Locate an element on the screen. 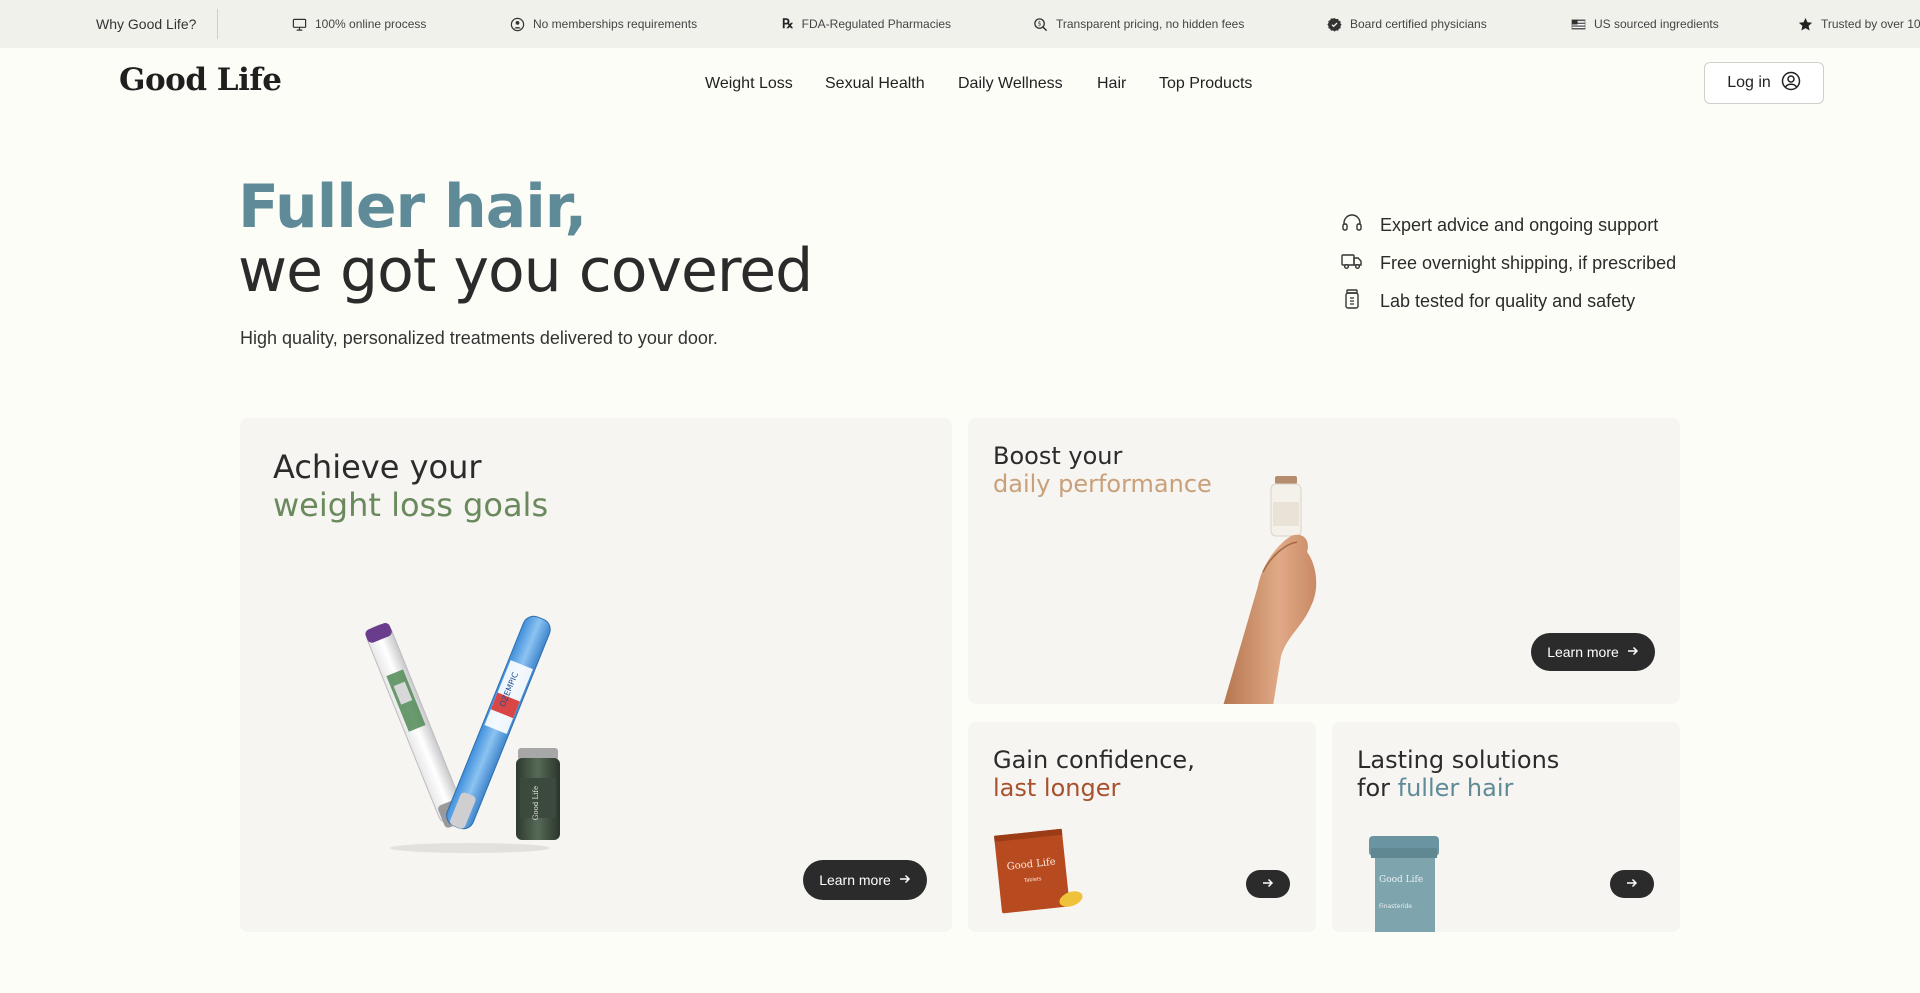  trust-item-label: 100% online process is located at coordinates (371, 24).